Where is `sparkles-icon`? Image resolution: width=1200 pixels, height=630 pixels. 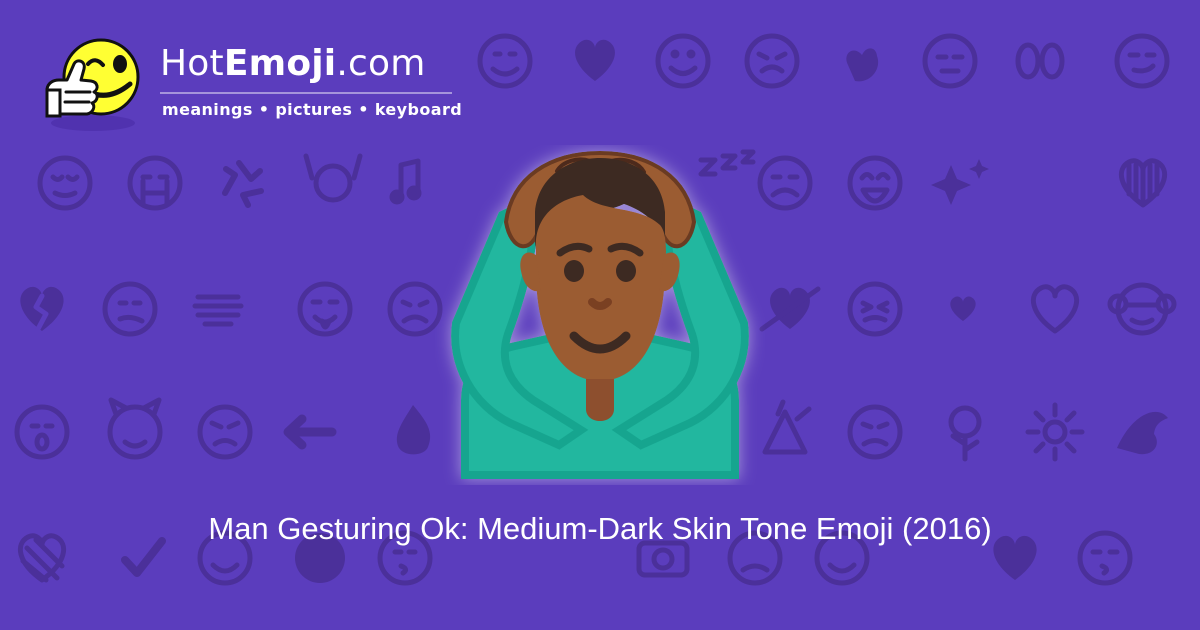 sparkles-icon is located at coordinates (960, 182).